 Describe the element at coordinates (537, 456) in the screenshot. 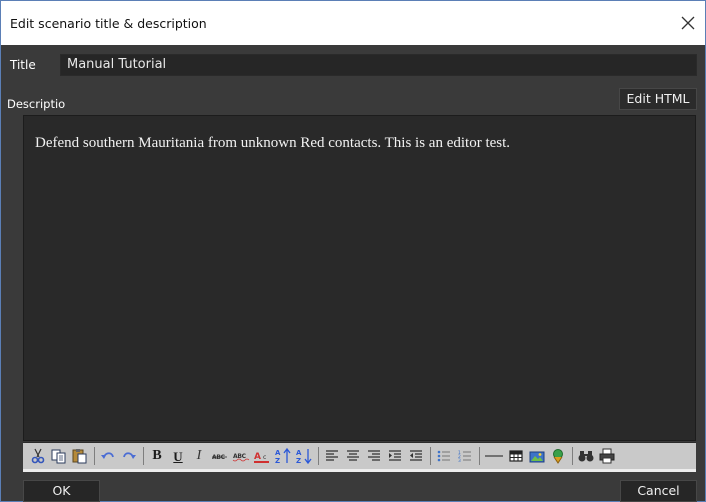

I see `image-icon` at that location.